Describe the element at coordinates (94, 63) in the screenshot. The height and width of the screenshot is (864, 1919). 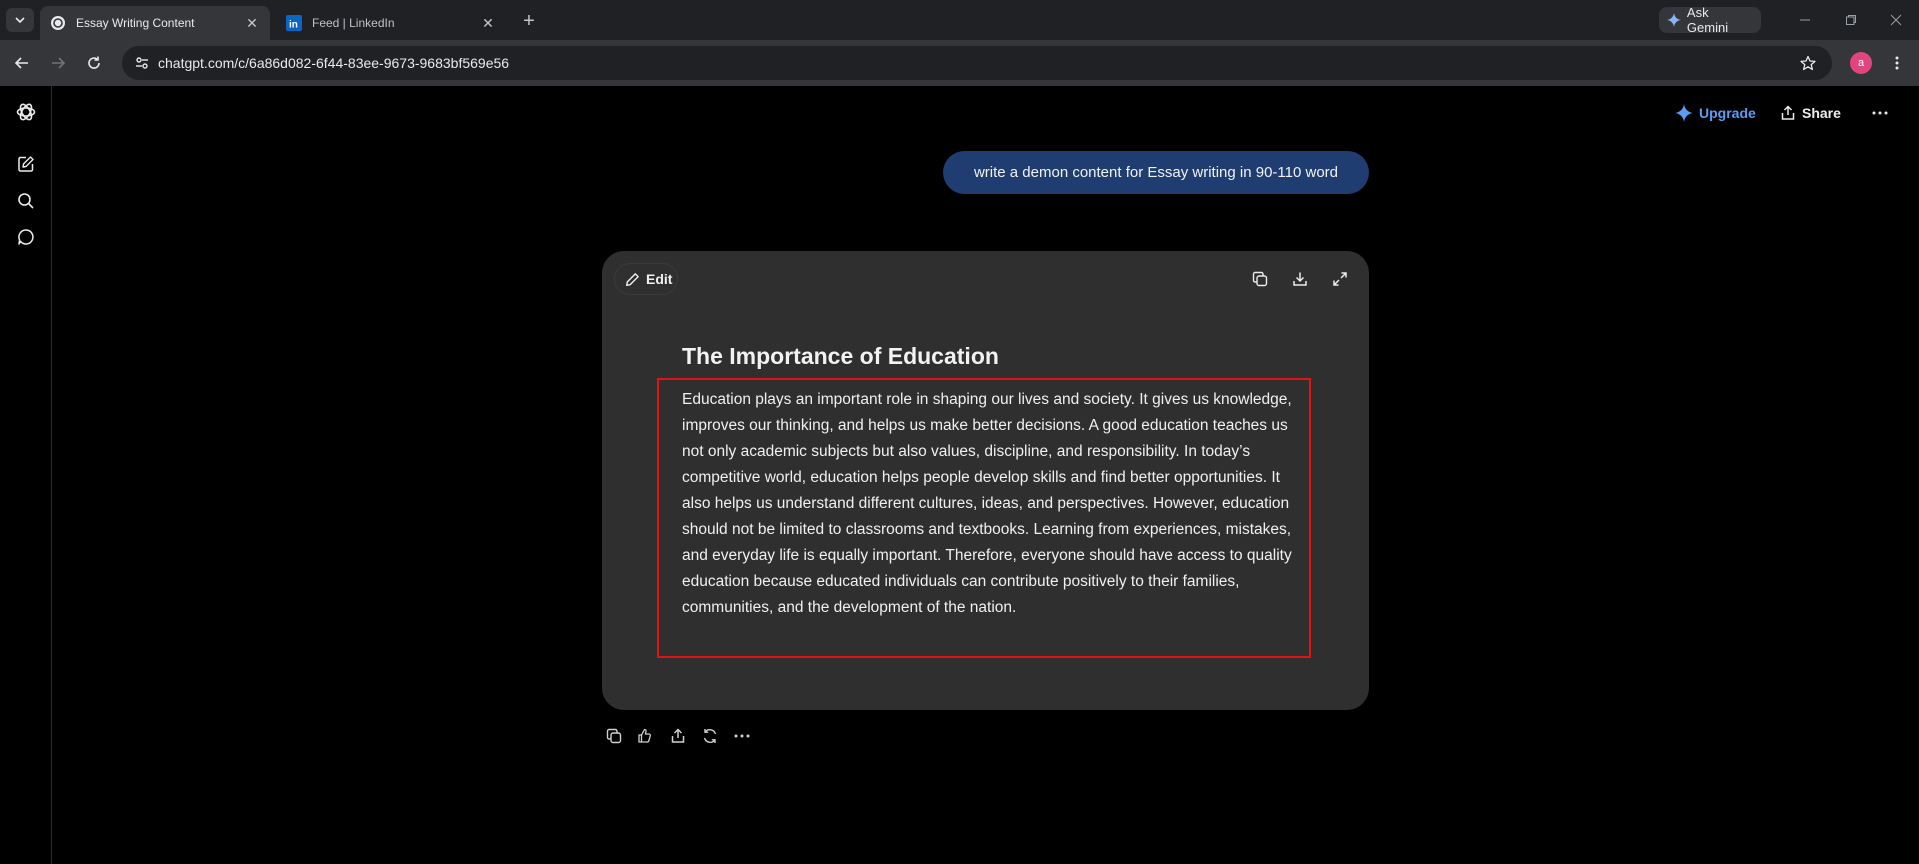
I see `reload-icon` at that location.